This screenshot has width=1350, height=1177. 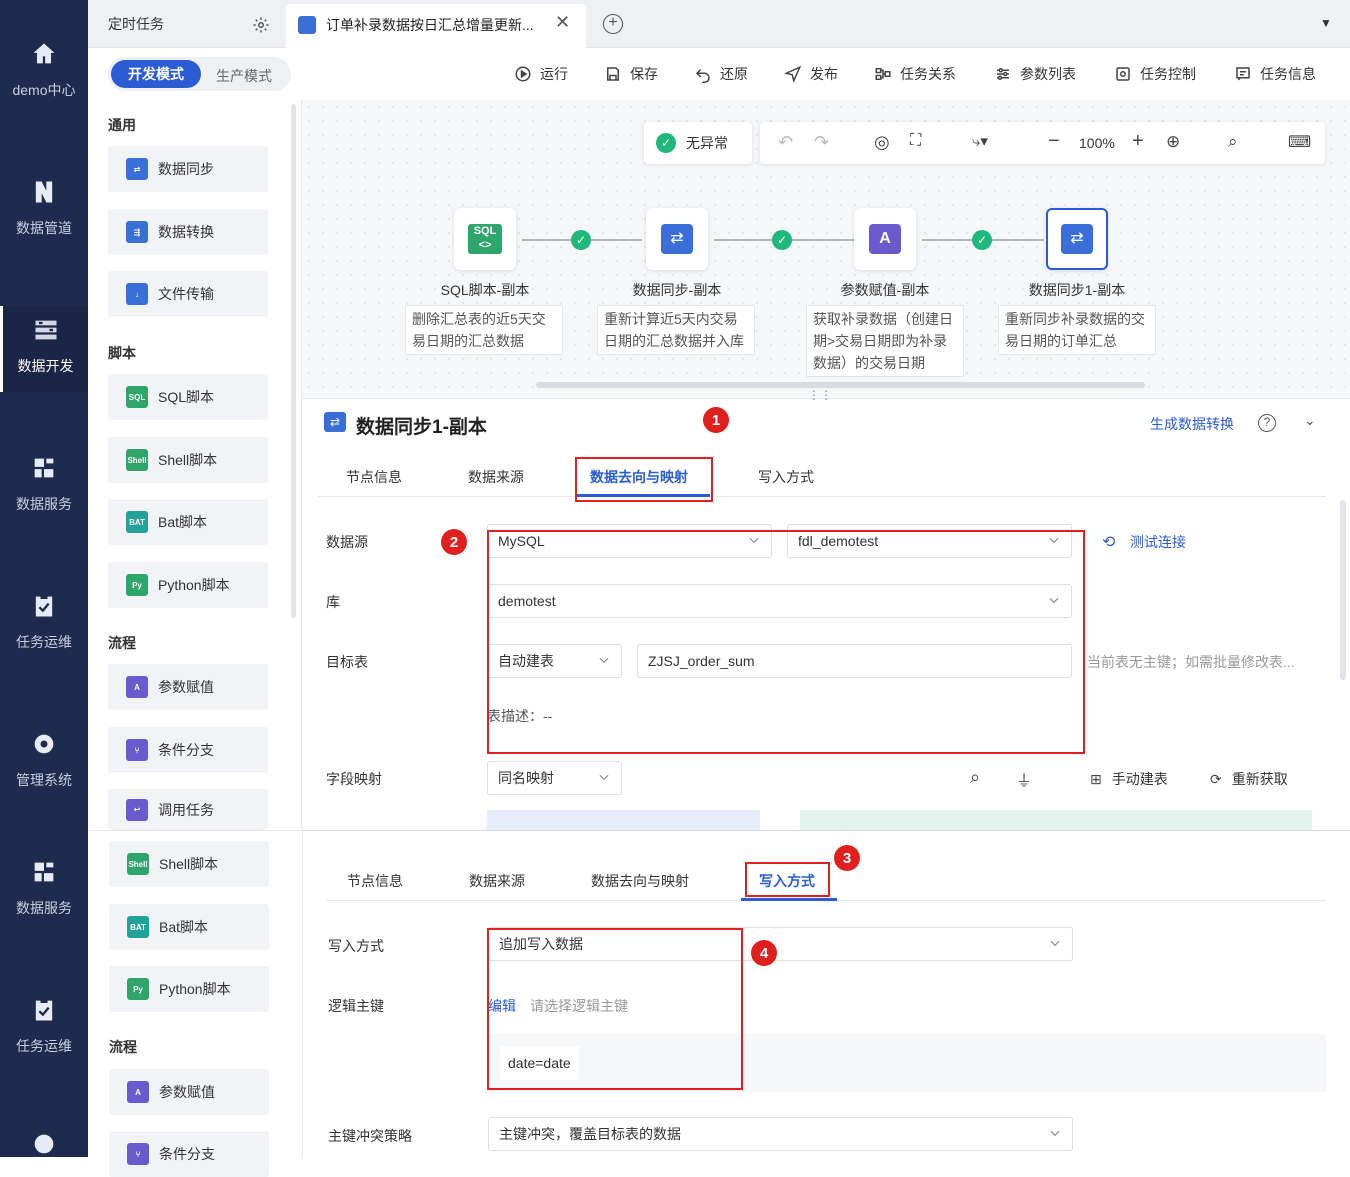 What do you see at coordinates (780, 1134) in the screenshot?
I see `conflict-select: 主键冲突，覆盖目标表的数据` at bounding box center [780, 1134].